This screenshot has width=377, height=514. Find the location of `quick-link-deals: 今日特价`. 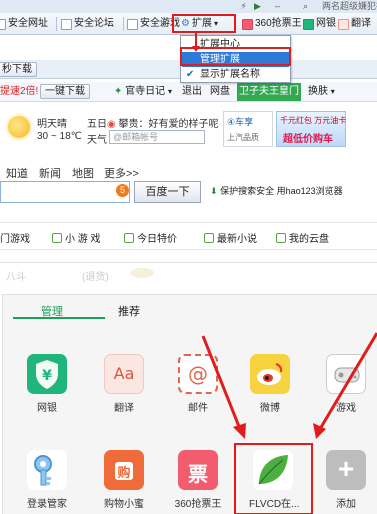

quick-link-deals: 今日特价 is located at coordinates (150, 237).